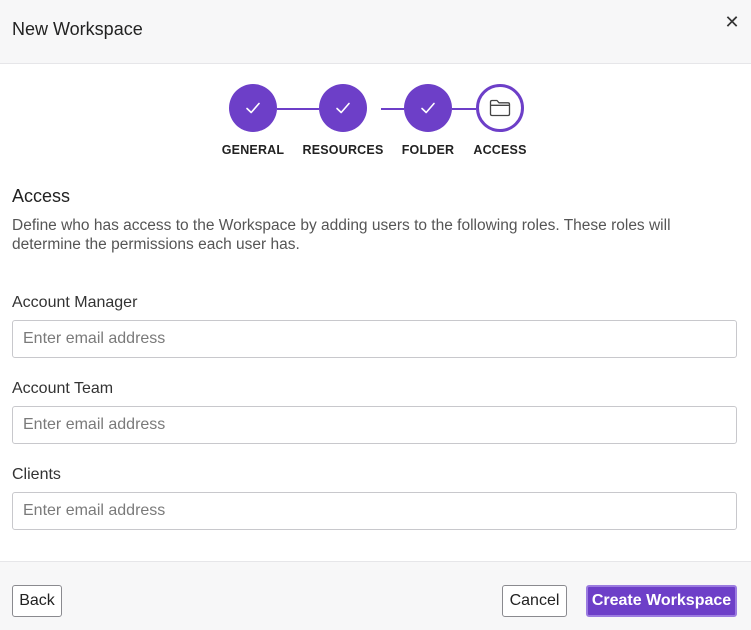 The width and height of the screenshot is (751, 630). Describe the element at coordinates (732, 22) in the screenshot. I see `close-icon: ✕` at that location.